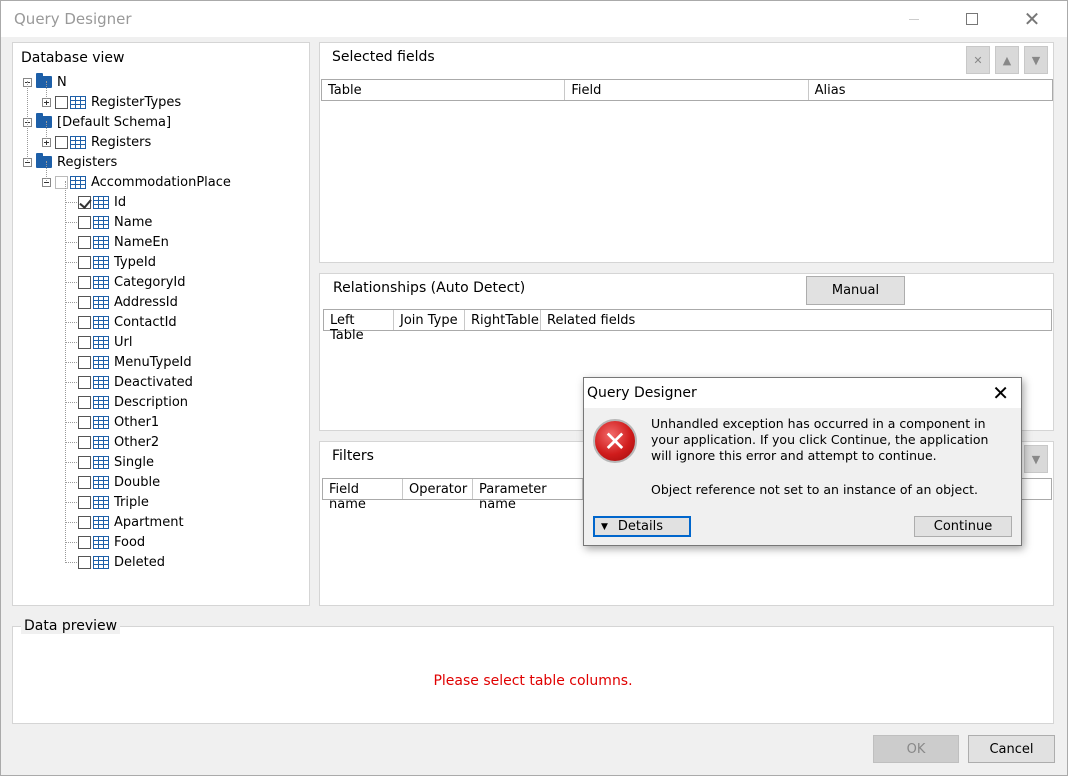 The image size is (1068, 776). Describe the element at coordinates (131, 282) in the screenshot. I see `tree-field-categoryid: CategoryId` at that location.